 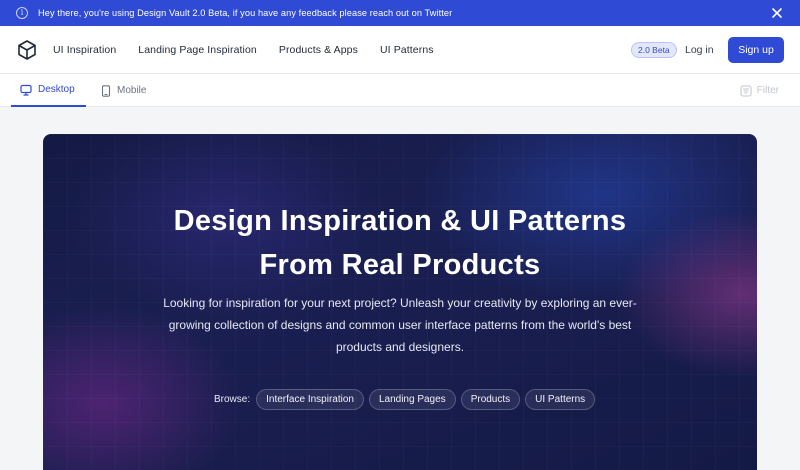 I want to click on hero-title-line1: Design Inspiration & UI Patterns, so click(x=400, y=221).